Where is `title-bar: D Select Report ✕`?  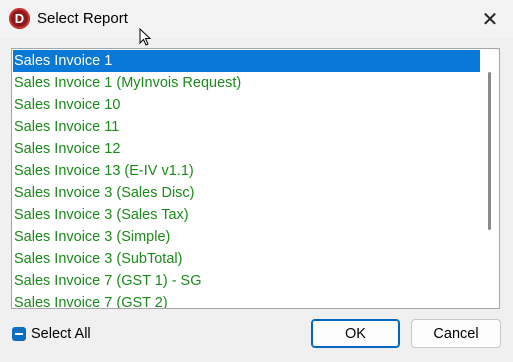 title-bar: D Select Report ✕ is located at coordinates (256, 19).